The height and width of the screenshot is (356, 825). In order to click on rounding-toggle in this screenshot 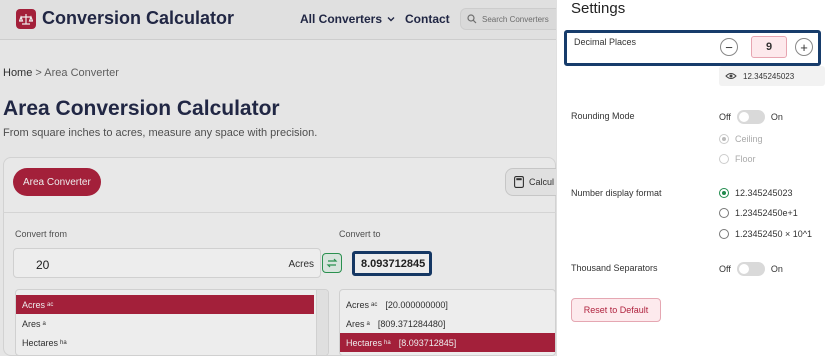, I will do `click(750, 117)`.